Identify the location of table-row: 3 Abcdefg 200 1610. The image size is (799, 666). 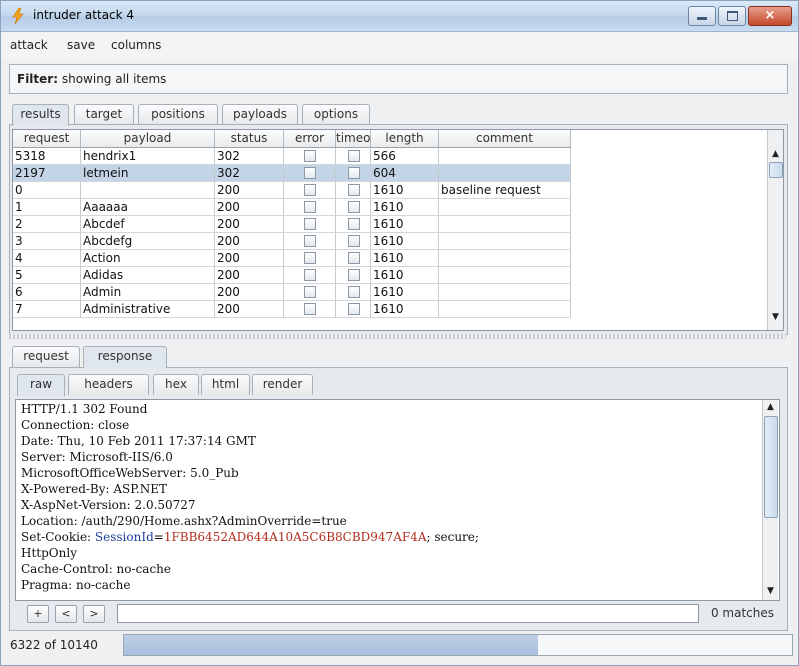
(292, 241).